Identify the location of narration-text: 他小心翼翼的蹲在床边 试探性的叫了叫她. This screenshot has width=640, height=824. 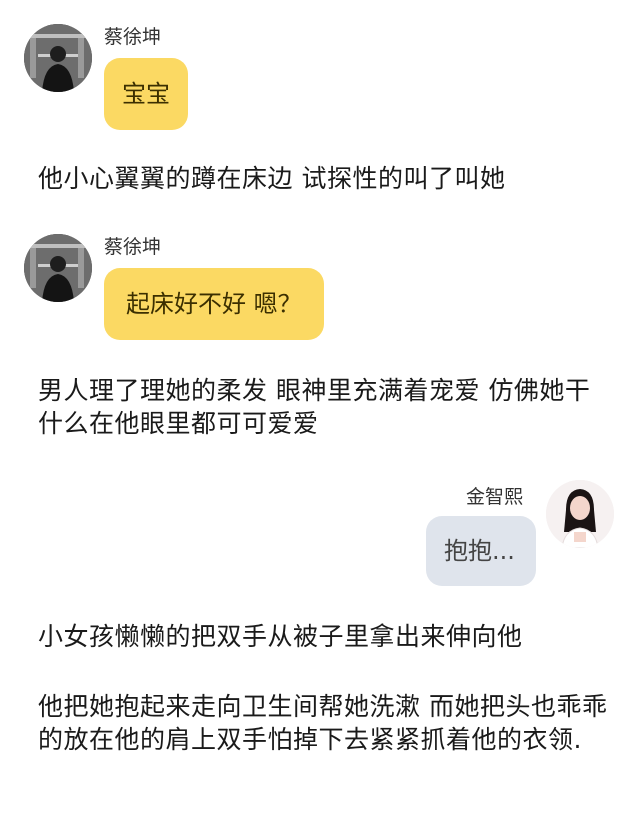
(272, 178).